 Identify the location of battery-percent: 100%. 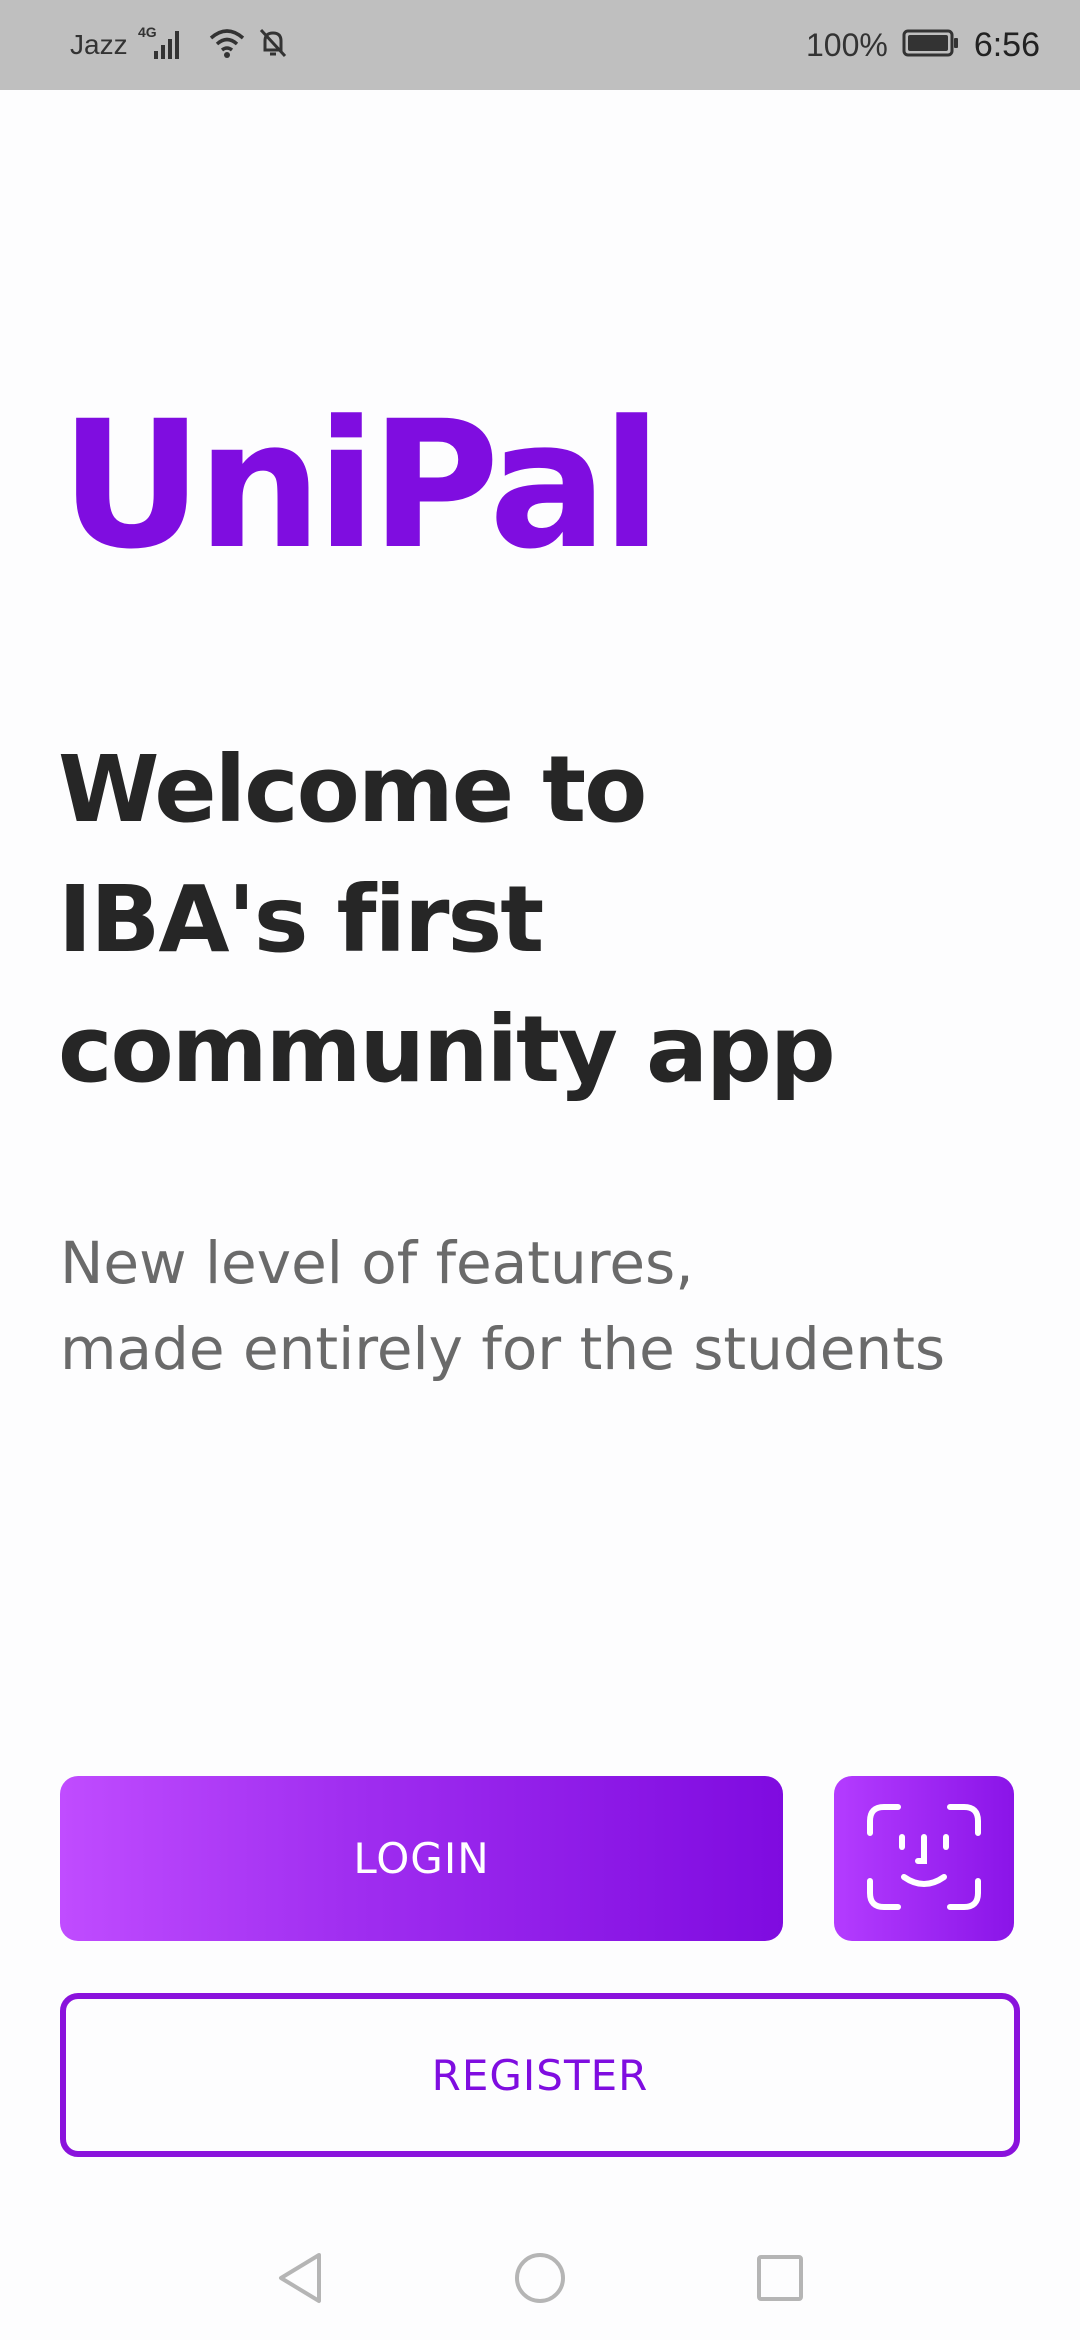
(846, 44).